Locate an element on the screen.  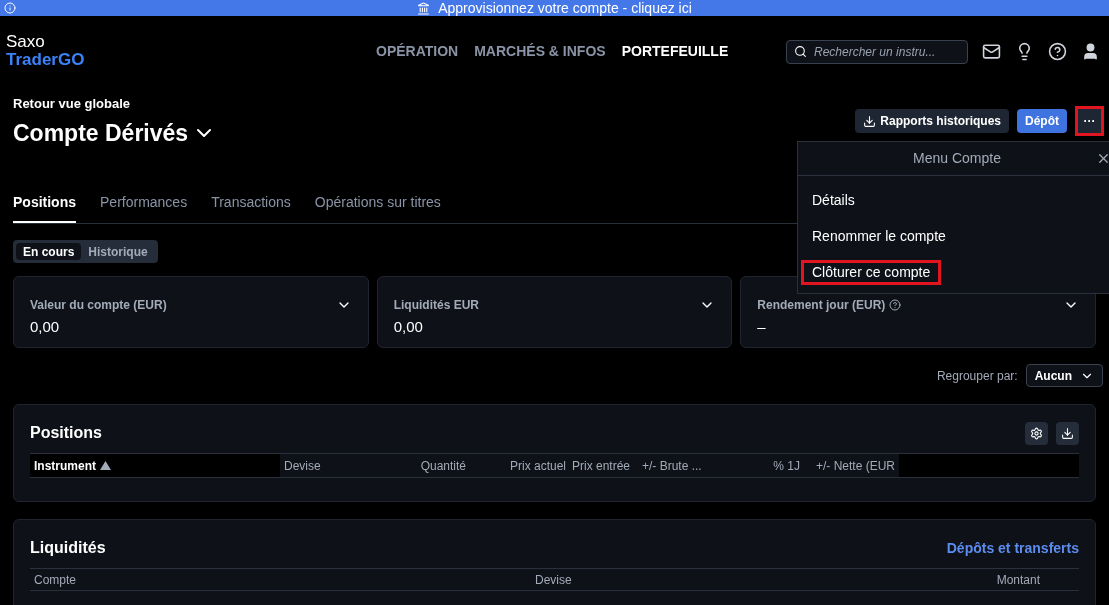
download-button is located at coordinates (1067, 433).